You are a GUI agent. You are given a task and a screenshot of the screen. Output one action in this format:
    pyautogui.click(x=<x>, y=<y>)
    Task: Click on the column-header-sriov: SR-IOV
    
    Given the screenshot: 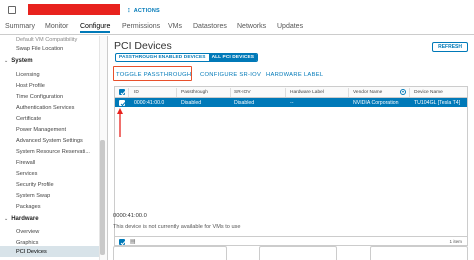 What is the action you would take?
    pyautogui.click(x=242, y=92)
    